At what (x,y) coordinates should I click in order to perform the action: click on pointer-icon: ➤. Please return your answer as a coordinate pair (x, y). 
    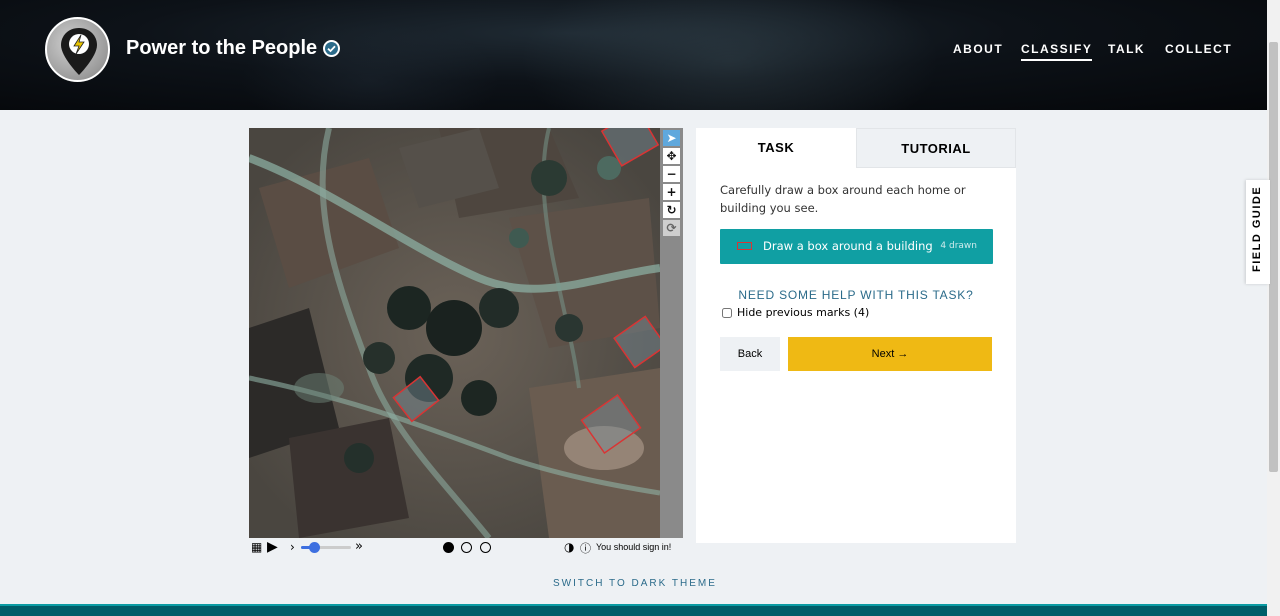
    Looking at the image, I should click on (671, 138).